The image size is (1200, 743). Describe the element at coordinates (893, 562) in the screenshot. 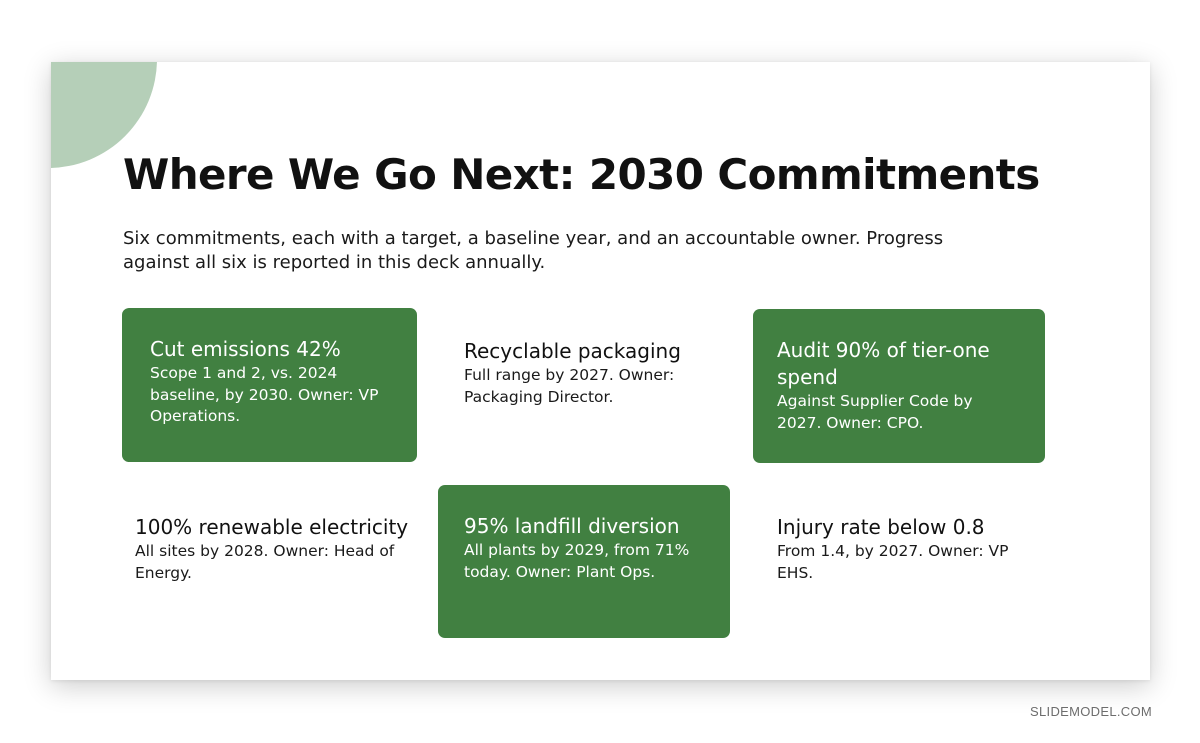

I see `commitment-description: From 1.4, by 2027. Owner: VP EHS.` at that location.